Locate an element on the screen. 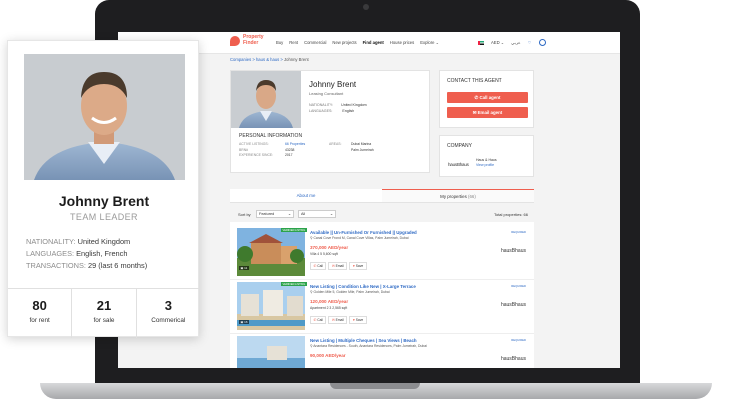 This screenshot has height=417, width=738. camera-icon is located at coordinates (366, 7).